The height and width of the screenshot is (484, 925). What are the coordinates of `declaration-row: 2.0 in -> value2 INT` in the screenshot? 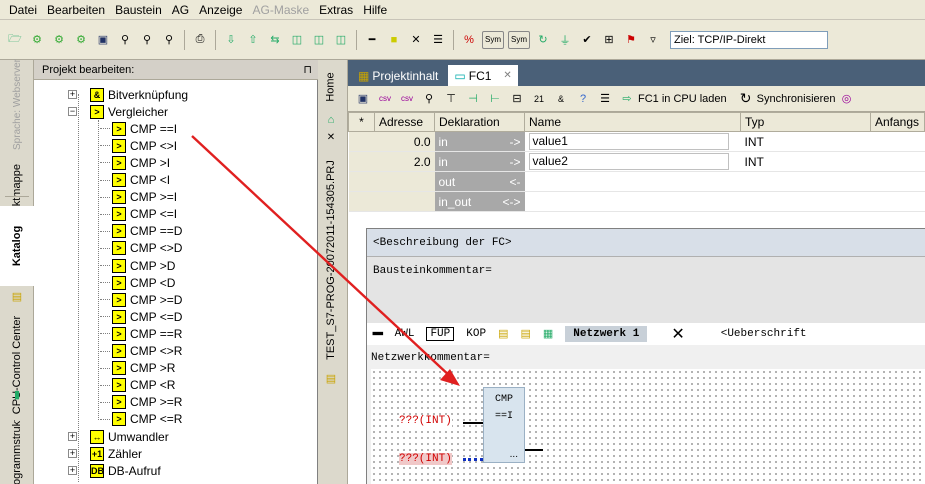 It's located at (636, 161).